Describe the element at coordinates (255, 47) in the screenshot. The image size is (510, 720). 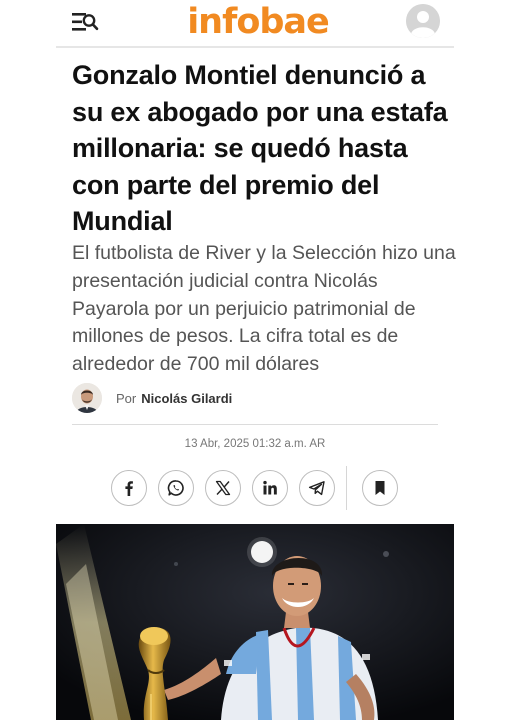
I see `header-divider` at that location.